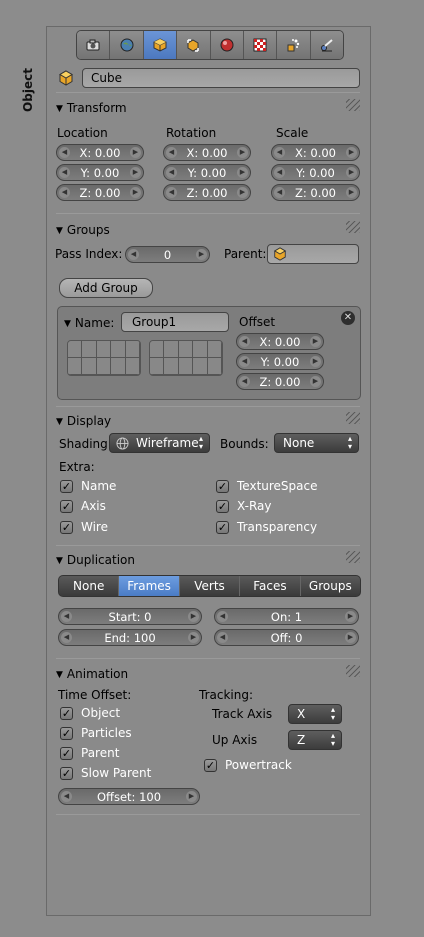 The image size is (424, 937). I want to click on shading-value: Wireframe, so click(167, 443).